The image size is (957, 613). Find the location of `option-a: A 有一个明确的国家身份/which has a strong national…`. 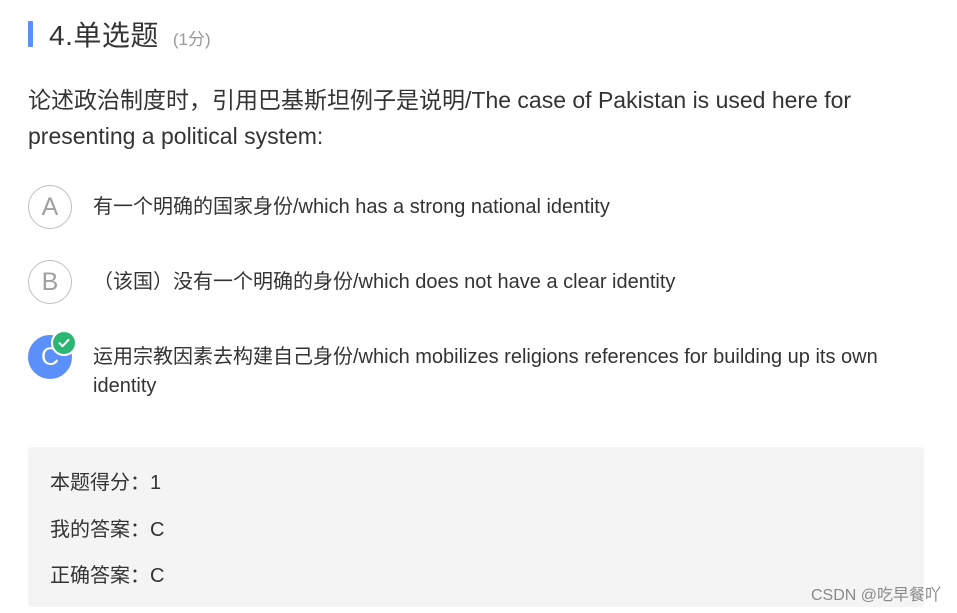

option-a: A 有一个明确的国家身份/which has a strong national… is located at coordinates (478, 207).